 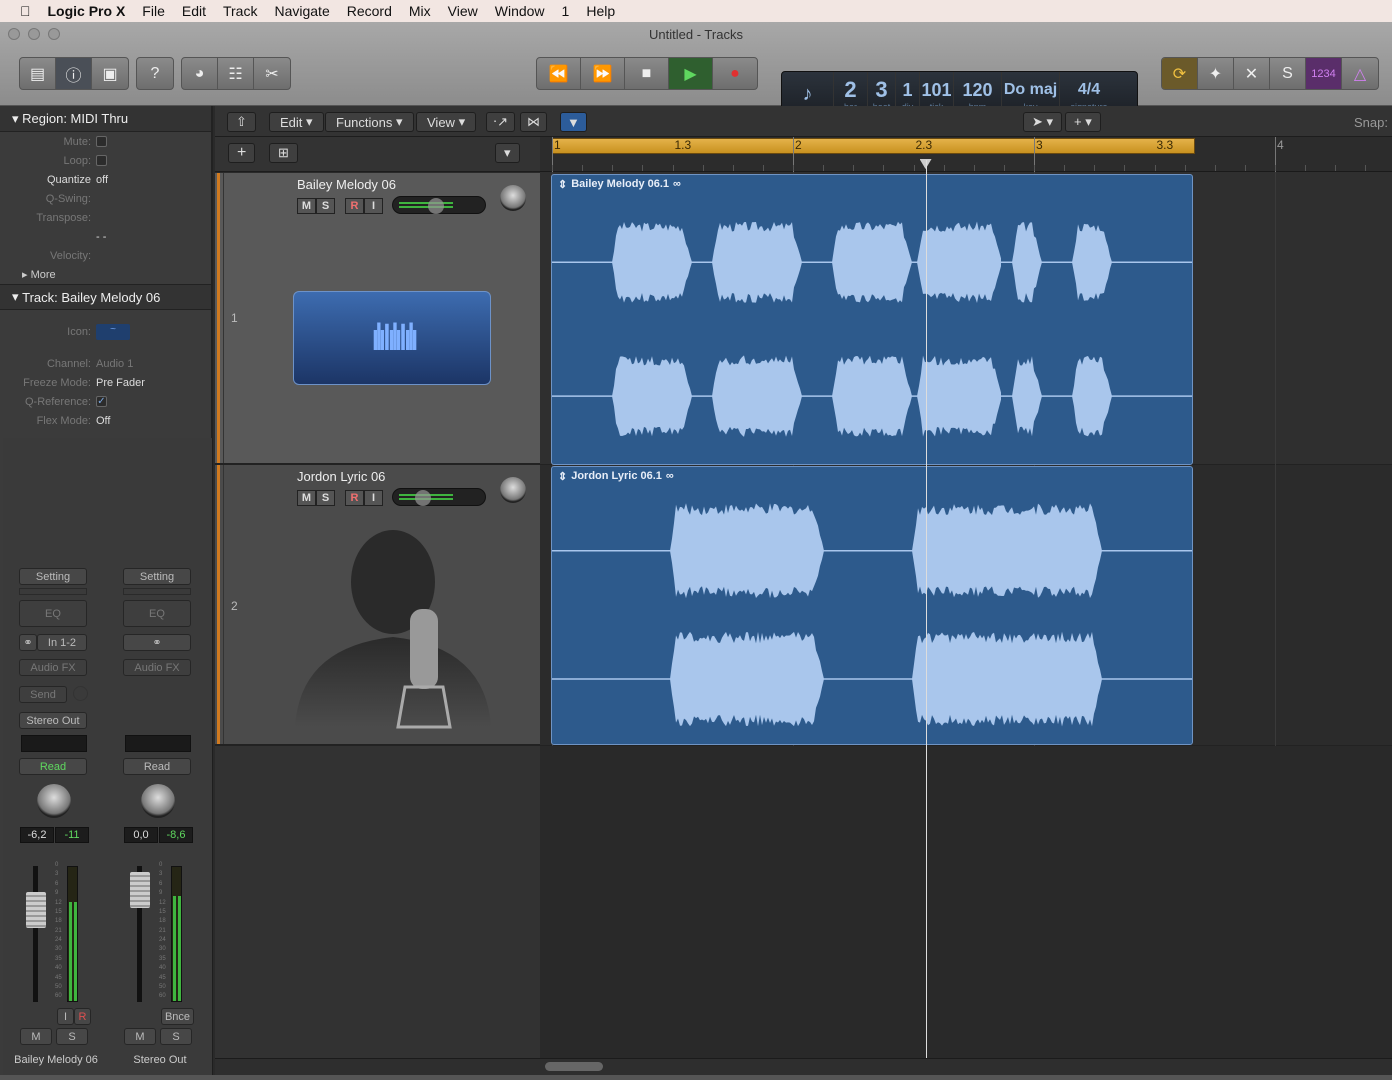 I want to click on menu-mix: Mix, so click(x=420, y=11).